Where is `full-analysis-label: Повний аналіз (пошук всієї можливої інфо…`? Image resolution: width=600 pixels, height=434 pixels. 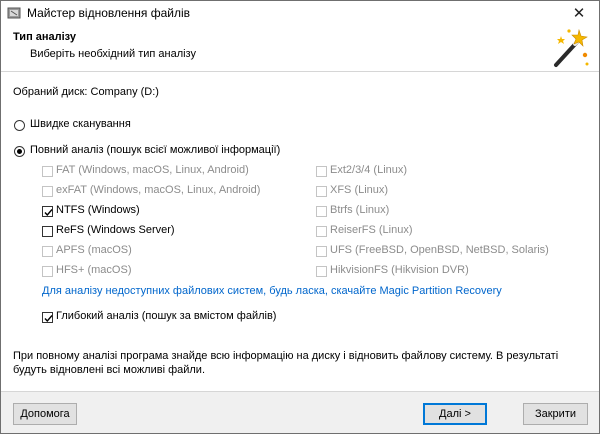
full-analysis-label: Повний аналіз (пошук всієї можливої інфо… is located at coordinates (155, 150).